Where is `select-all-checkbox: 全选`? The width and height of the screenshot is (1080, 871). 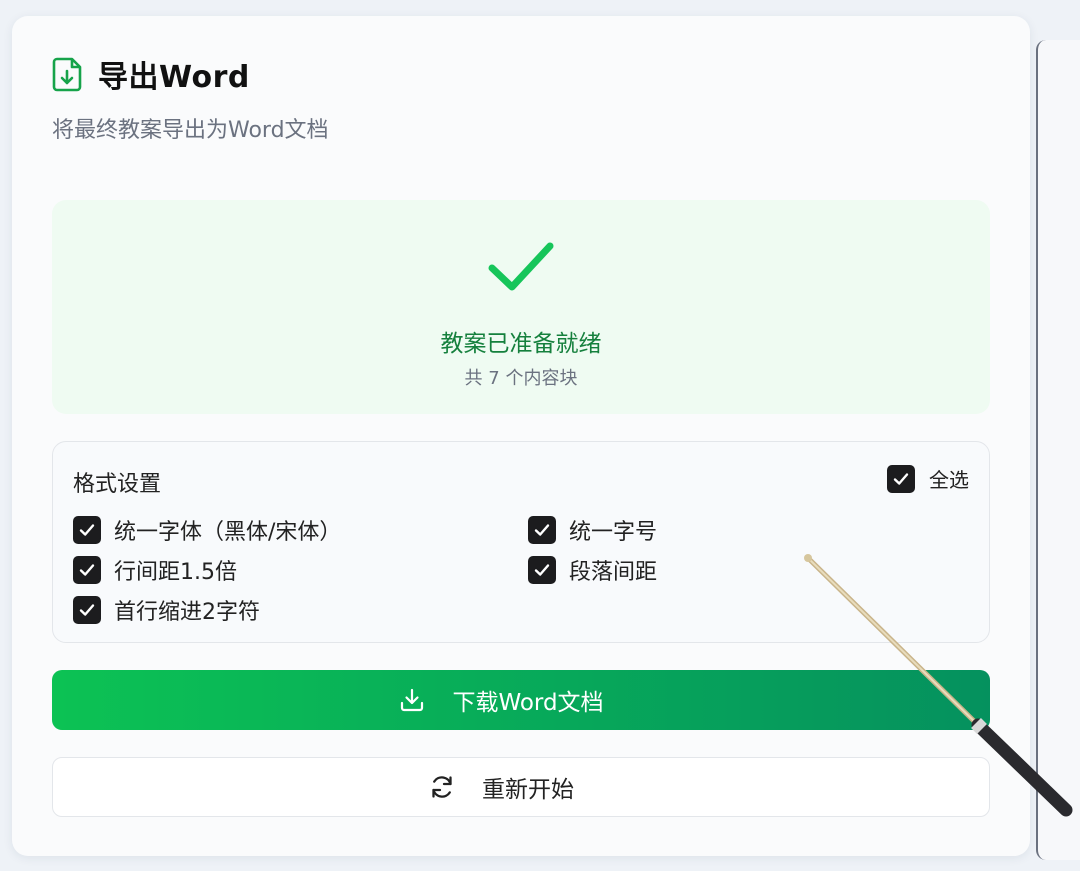 select-all-checkbox: 全选 is located at coordinates (928, 478).